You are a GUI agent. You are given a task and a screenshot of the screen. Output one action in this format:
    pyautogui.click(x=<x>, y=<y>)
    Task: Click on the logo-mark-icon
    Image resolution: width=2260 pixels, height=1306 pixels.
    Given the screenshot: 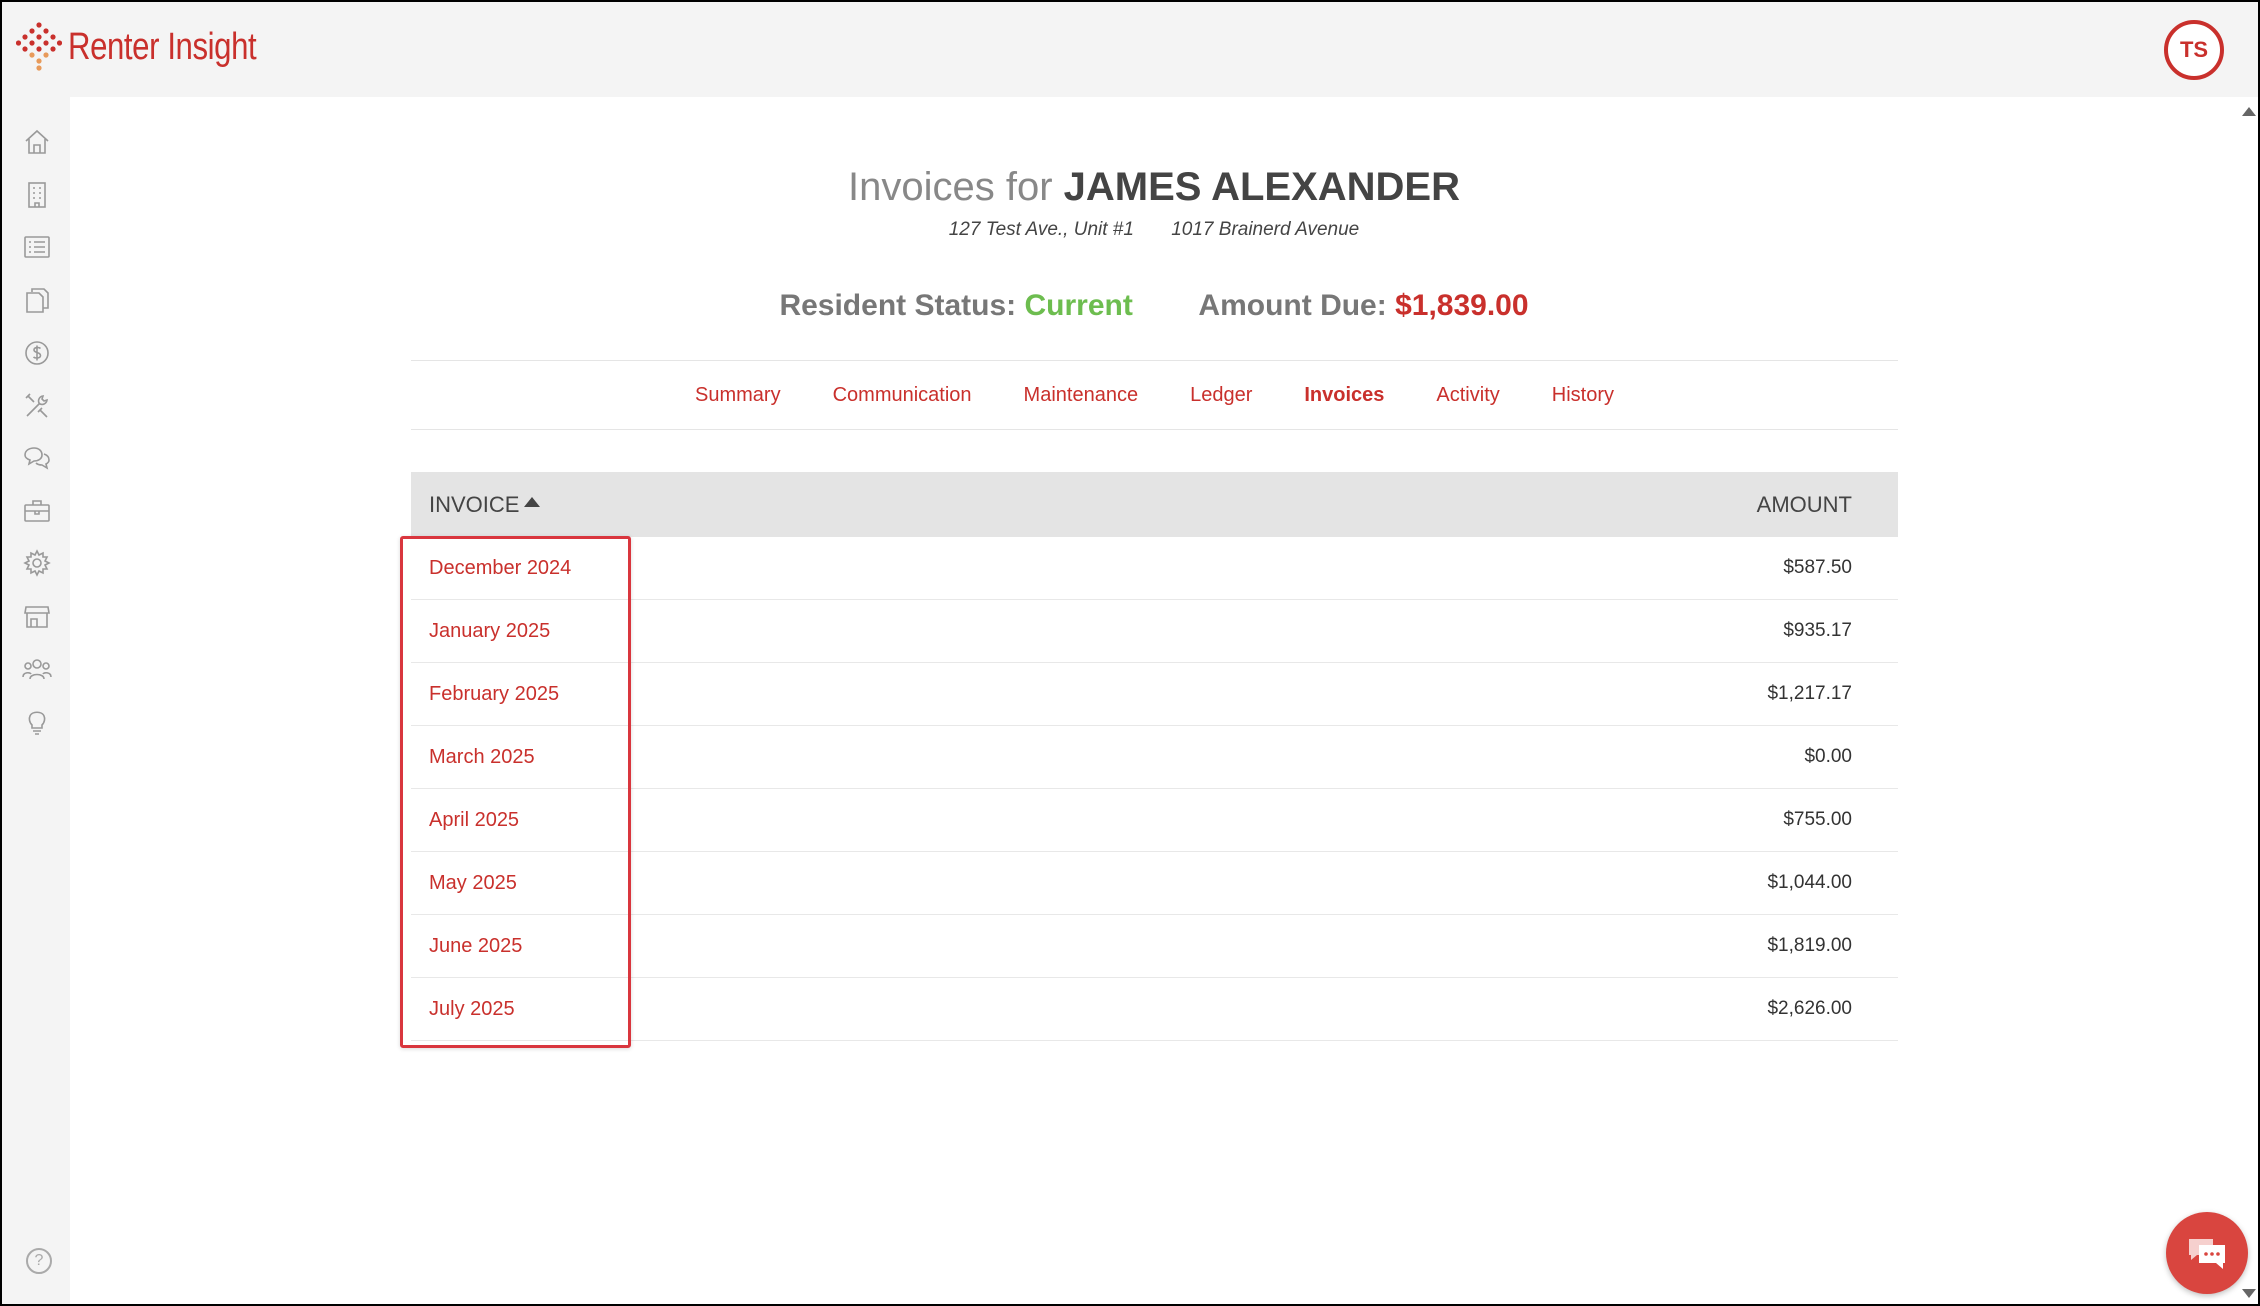 What is the action you would take?
    pyautogui.click(x=39, y=46)
    